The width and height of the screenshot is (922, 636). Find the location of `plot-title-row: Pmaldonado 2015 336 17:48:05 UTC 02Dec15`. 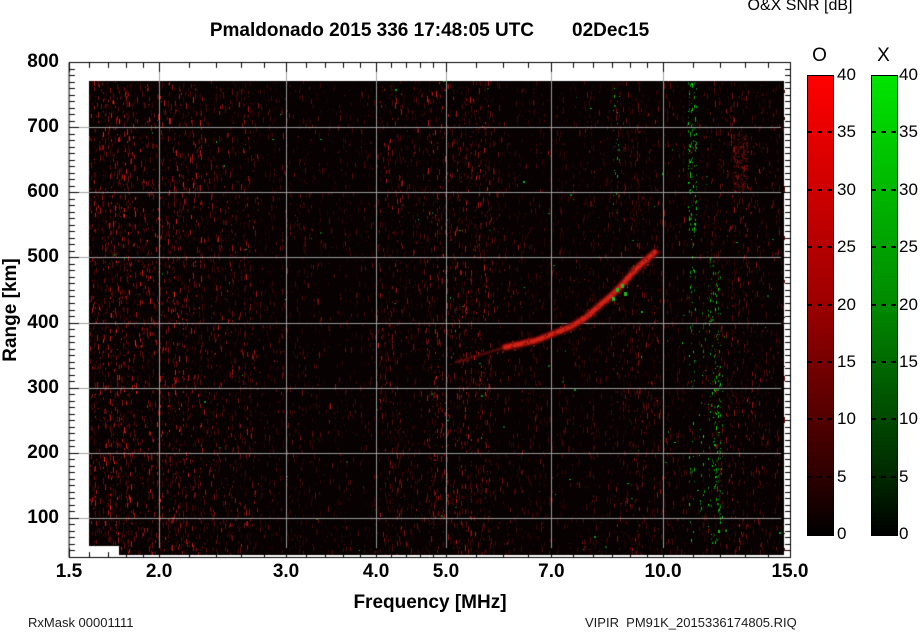

plot-title-row: Pmaldonado 2015 336 17:48:05 UTC 02Dec15 is located at coordinates (429, 31).